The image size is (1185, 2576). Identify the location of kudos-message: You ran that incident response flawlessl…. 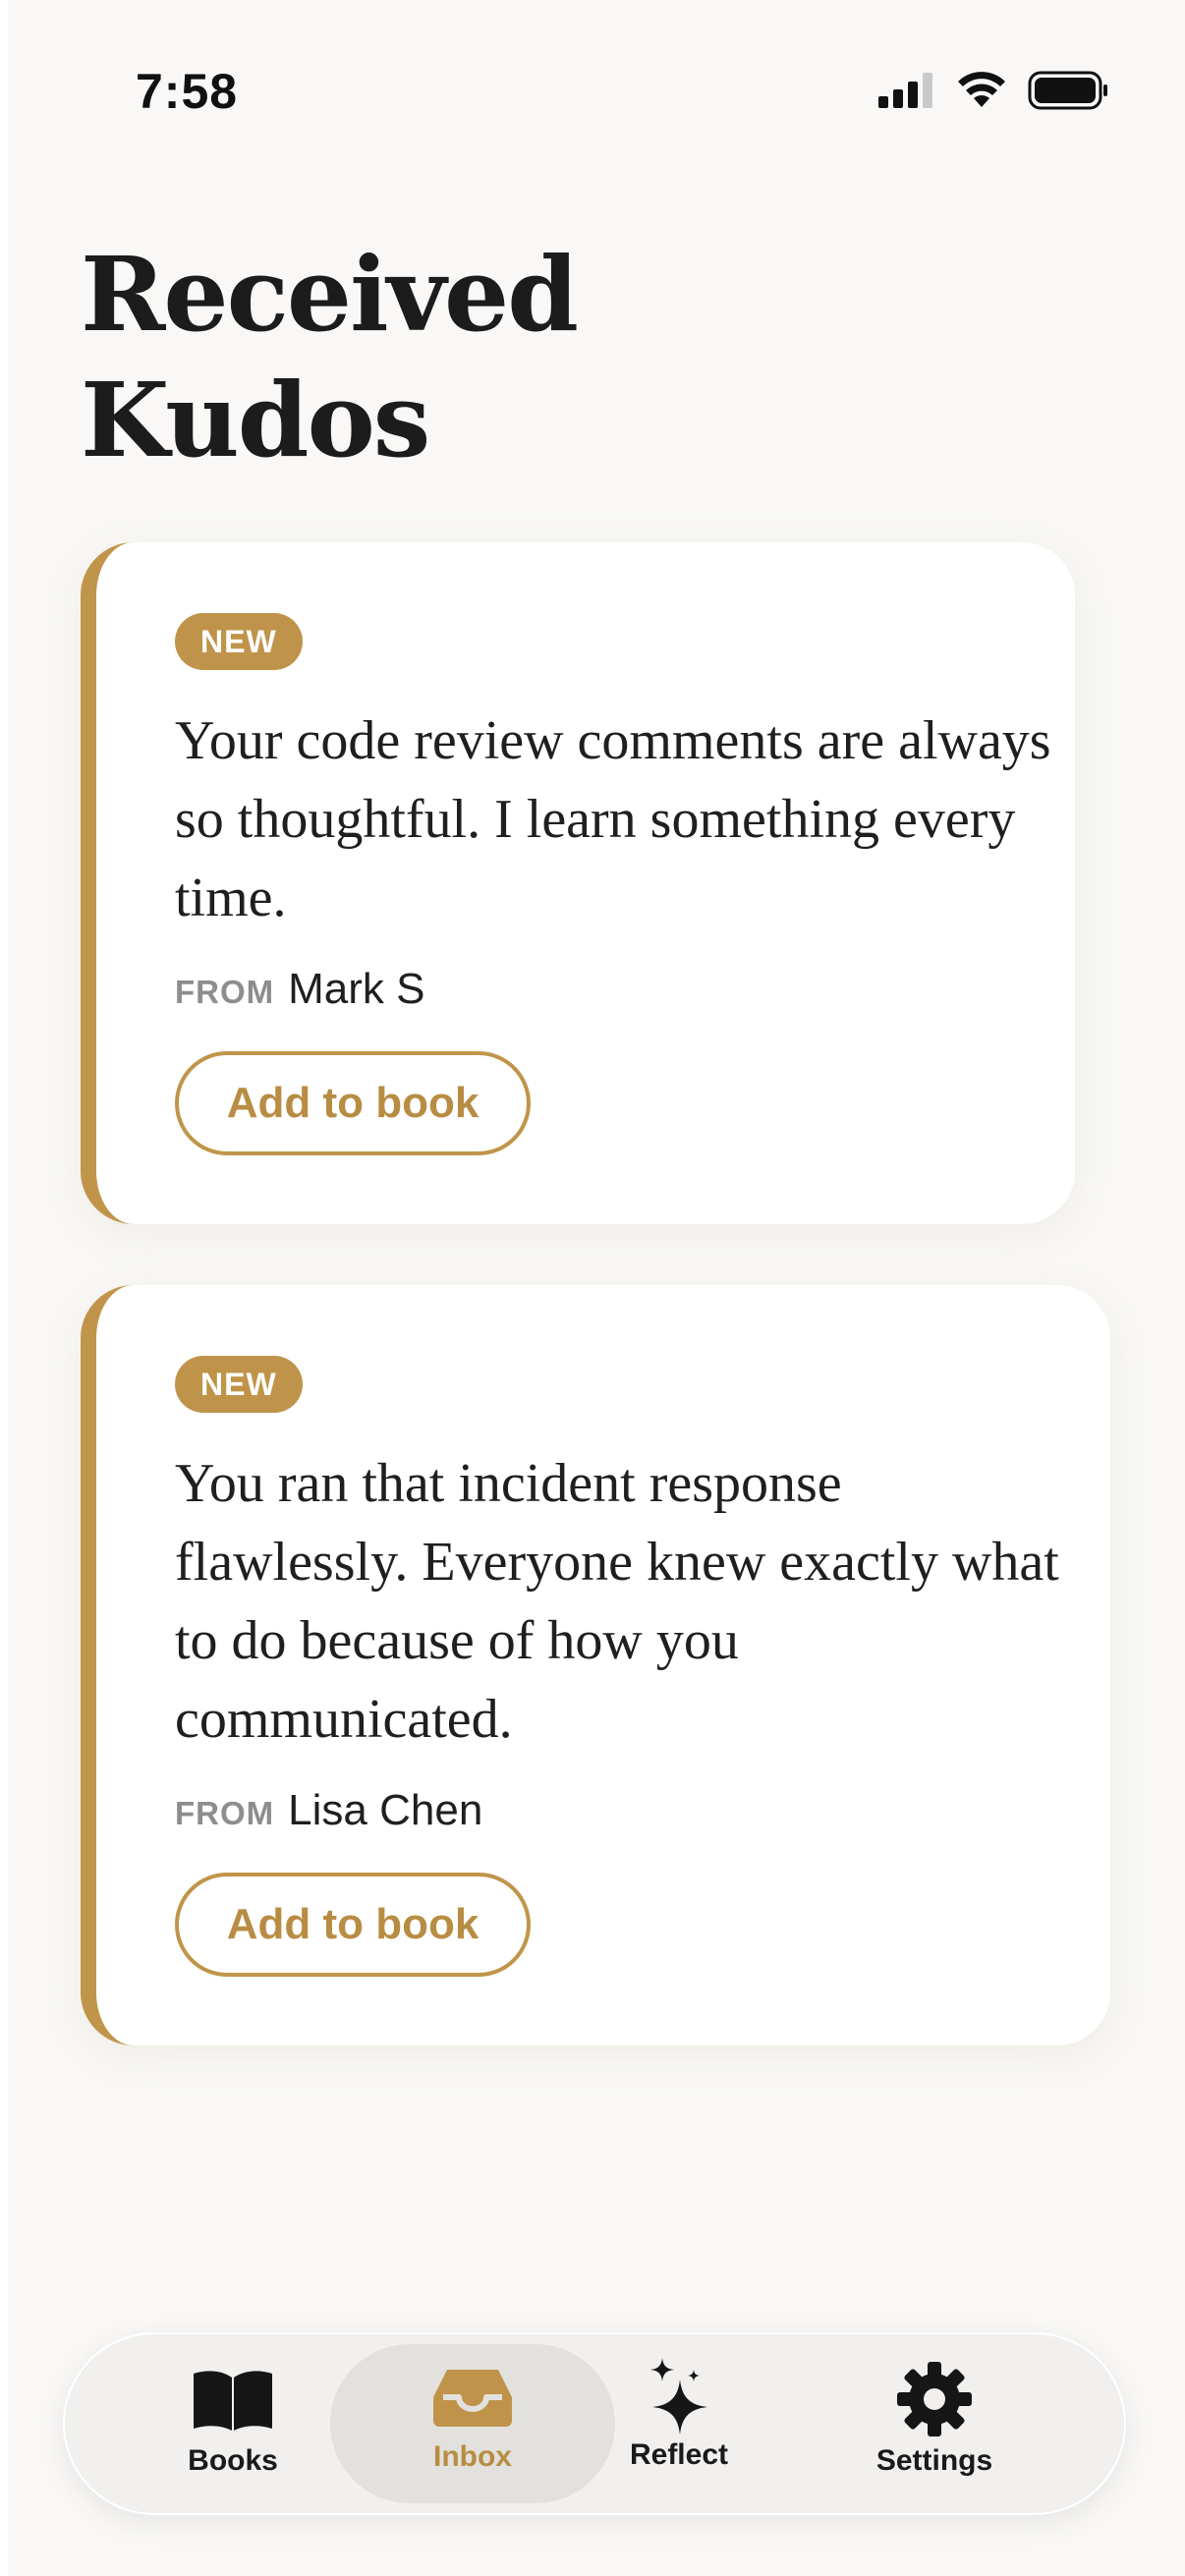
(617, 1601).